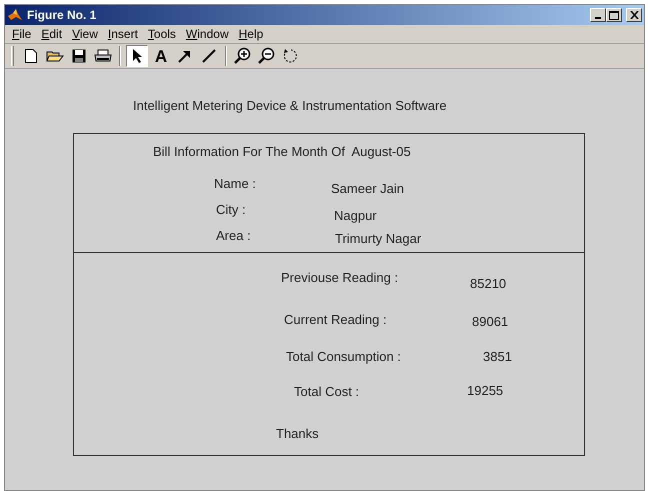 The image size is (648, 491). I want to click on zoom-in-icon, so click(243, 56).